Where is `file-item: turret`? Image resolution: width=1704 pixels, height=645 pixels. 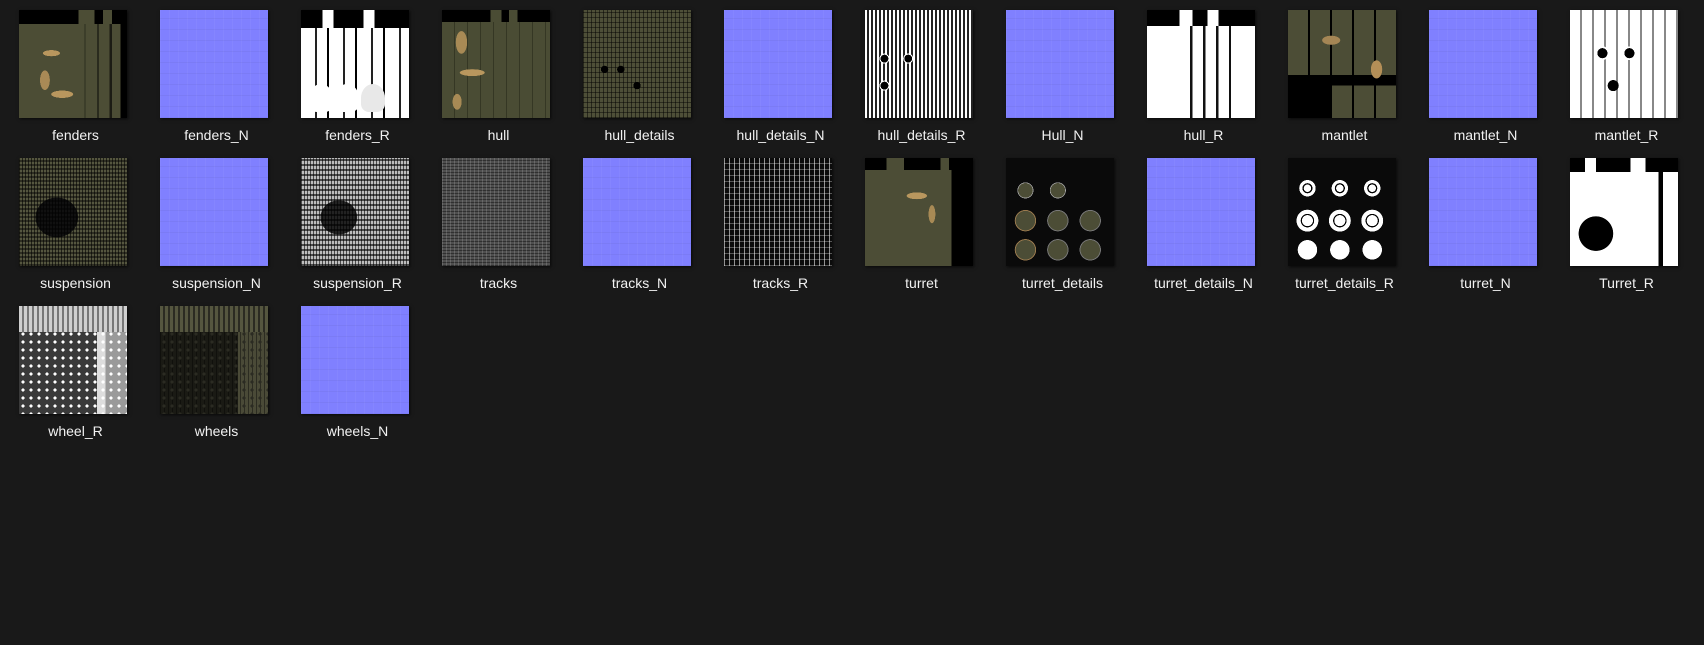
file-item: turret is located at coordinates (921, 232).